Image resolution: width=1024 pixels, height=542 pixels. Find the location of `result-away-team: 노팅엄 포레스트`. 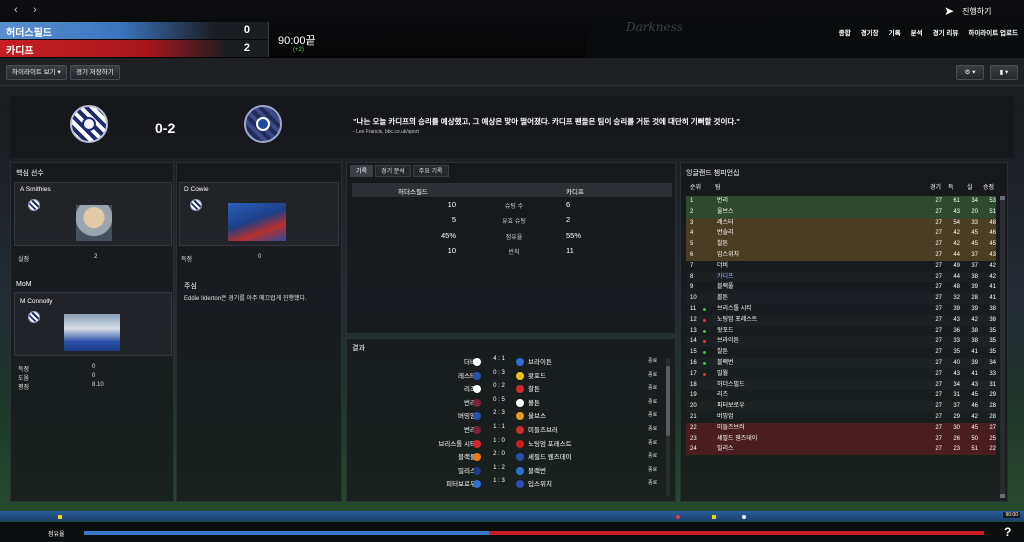

result-away-team: 노팅엄 포레스트 is located at coordinates (550, 443).